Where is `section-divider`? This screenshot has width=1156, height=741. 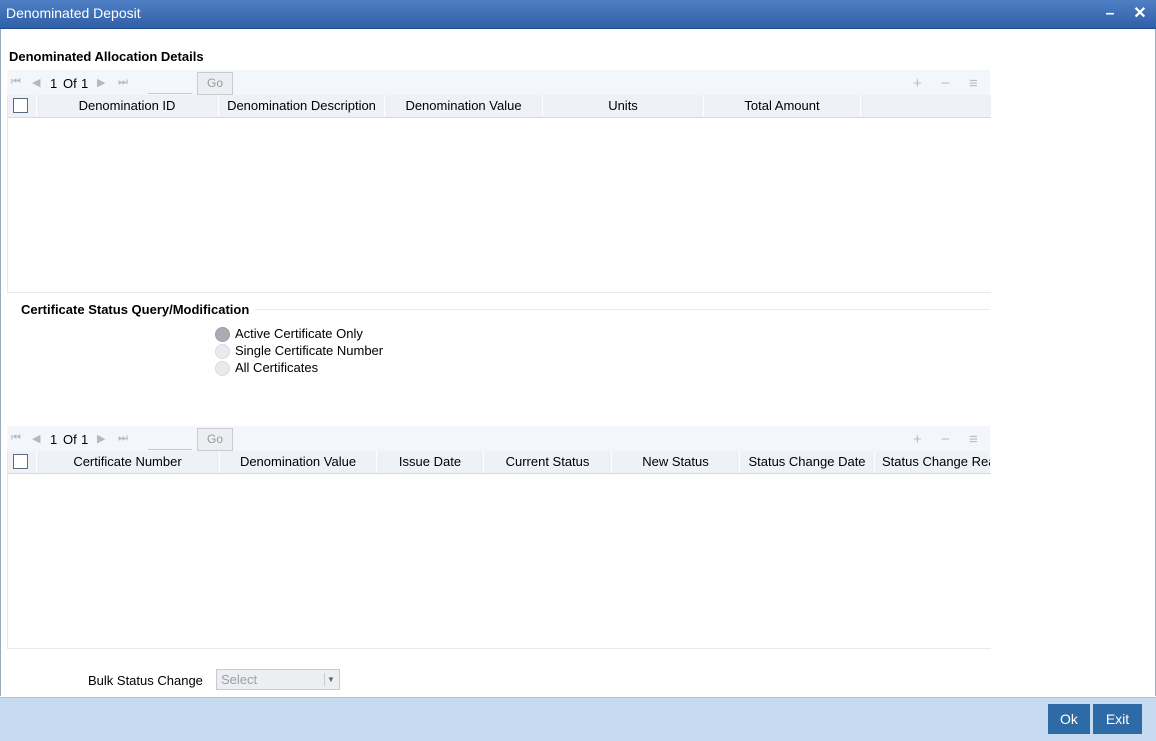
section-divider is located at coordinates (622, 309).